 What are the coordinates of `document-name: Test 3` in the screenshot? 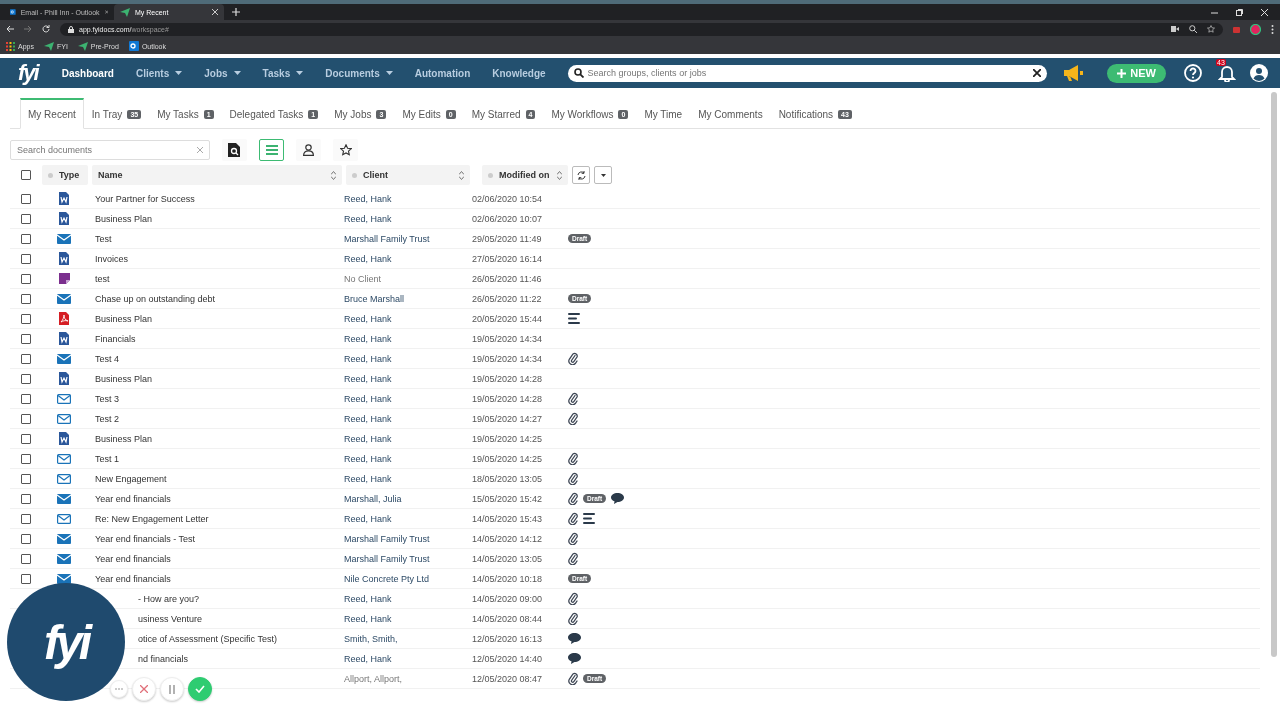 It's located at (107, 398).